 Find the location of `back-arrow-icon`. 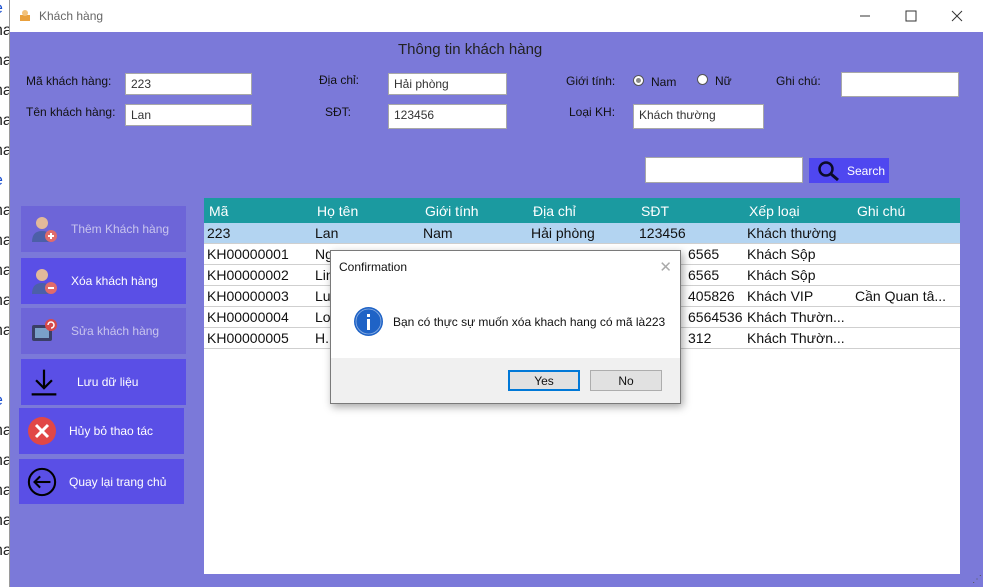

back-arrow-icon is located at coordinates (42, 482).